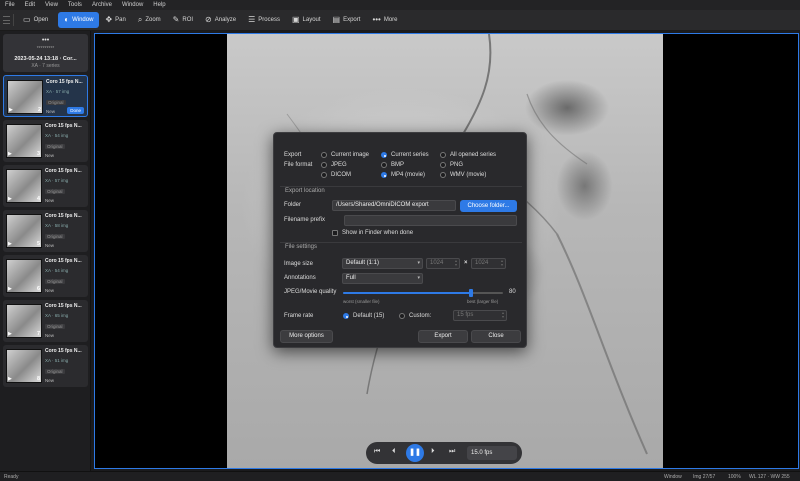 The image size is (800, 481). I want to click on show-in-finder-label: Show in Finder when done, so click(378, 233).